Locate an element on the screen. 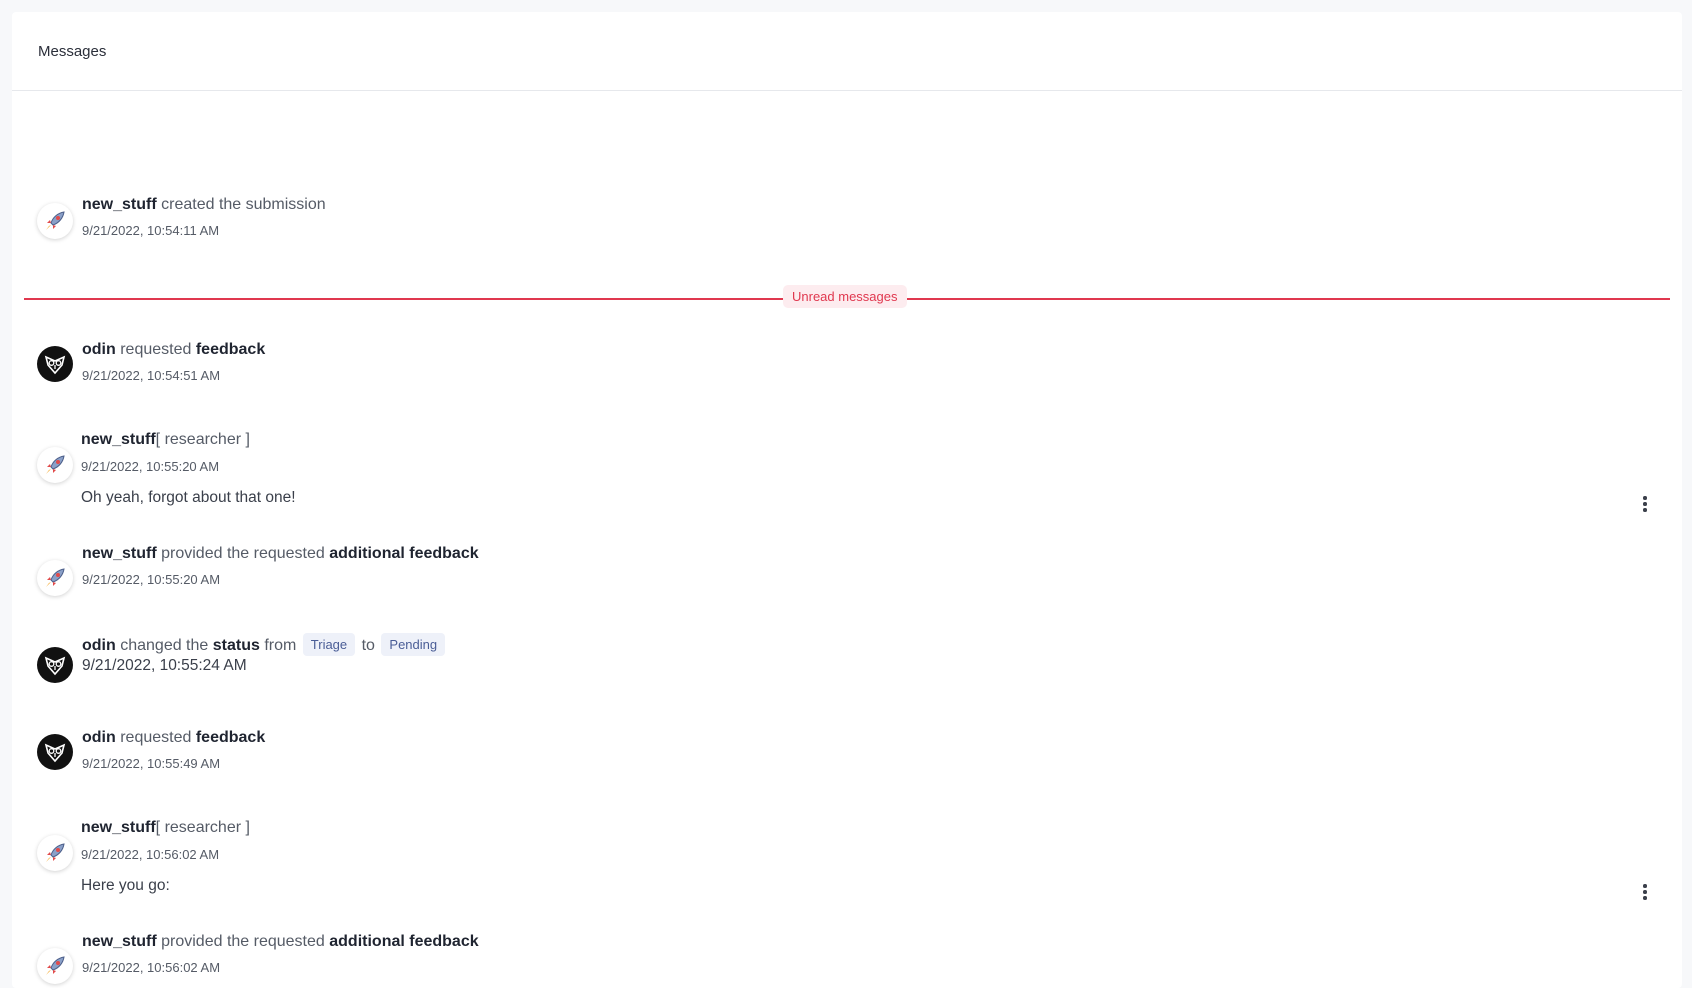 The width and height of the screenshot is (1692, 988). status-badge-from: Triage is located at coordinates (329, 644).